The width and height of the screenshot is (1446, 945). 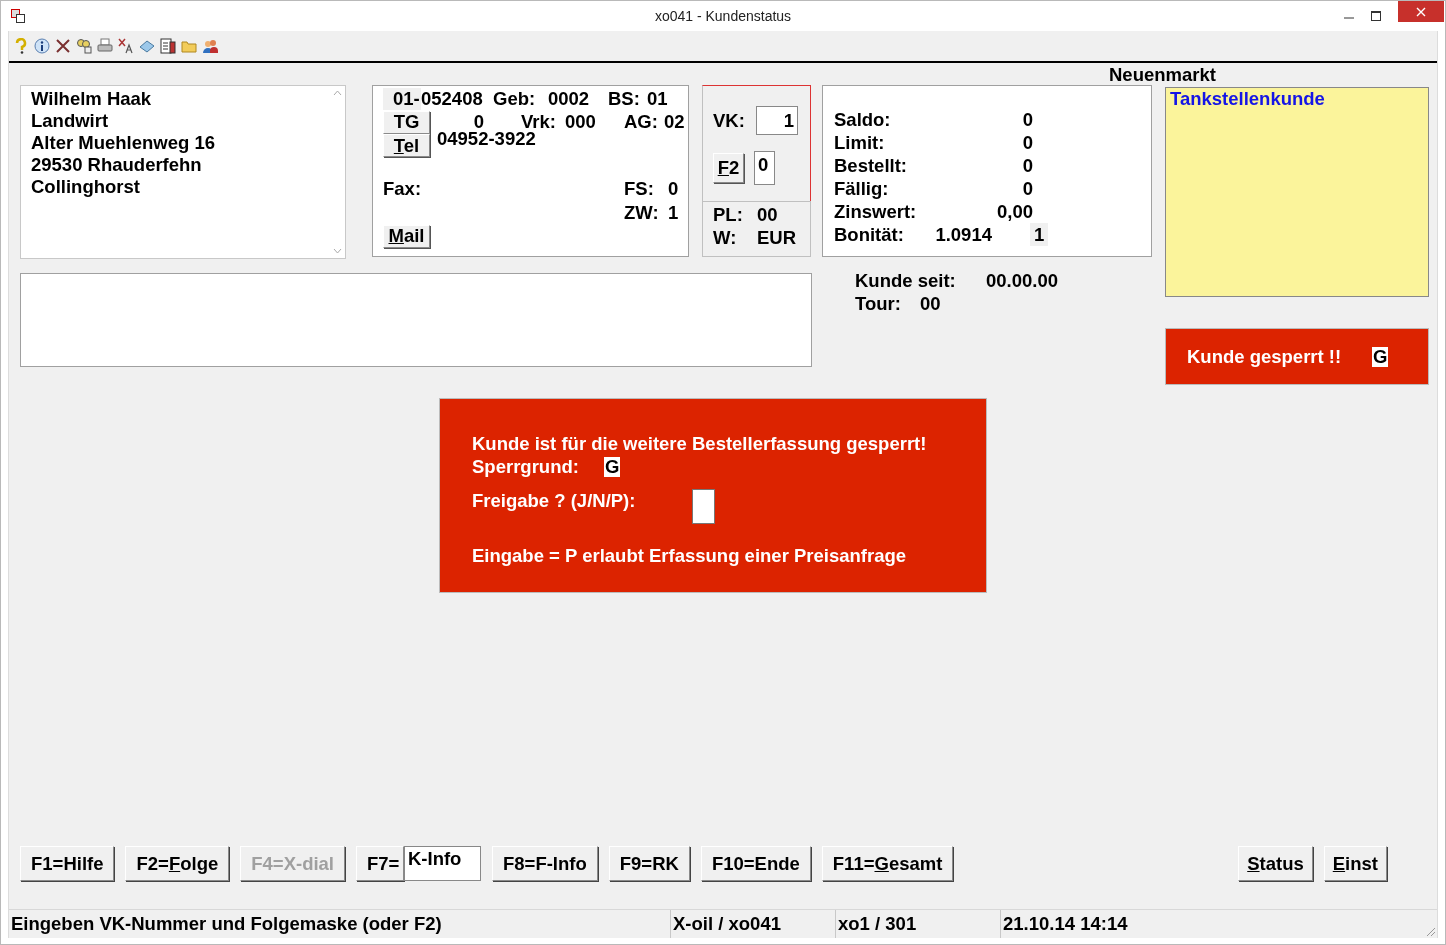 I want to click on bs-label: BS:, so click(x=624, y=98).